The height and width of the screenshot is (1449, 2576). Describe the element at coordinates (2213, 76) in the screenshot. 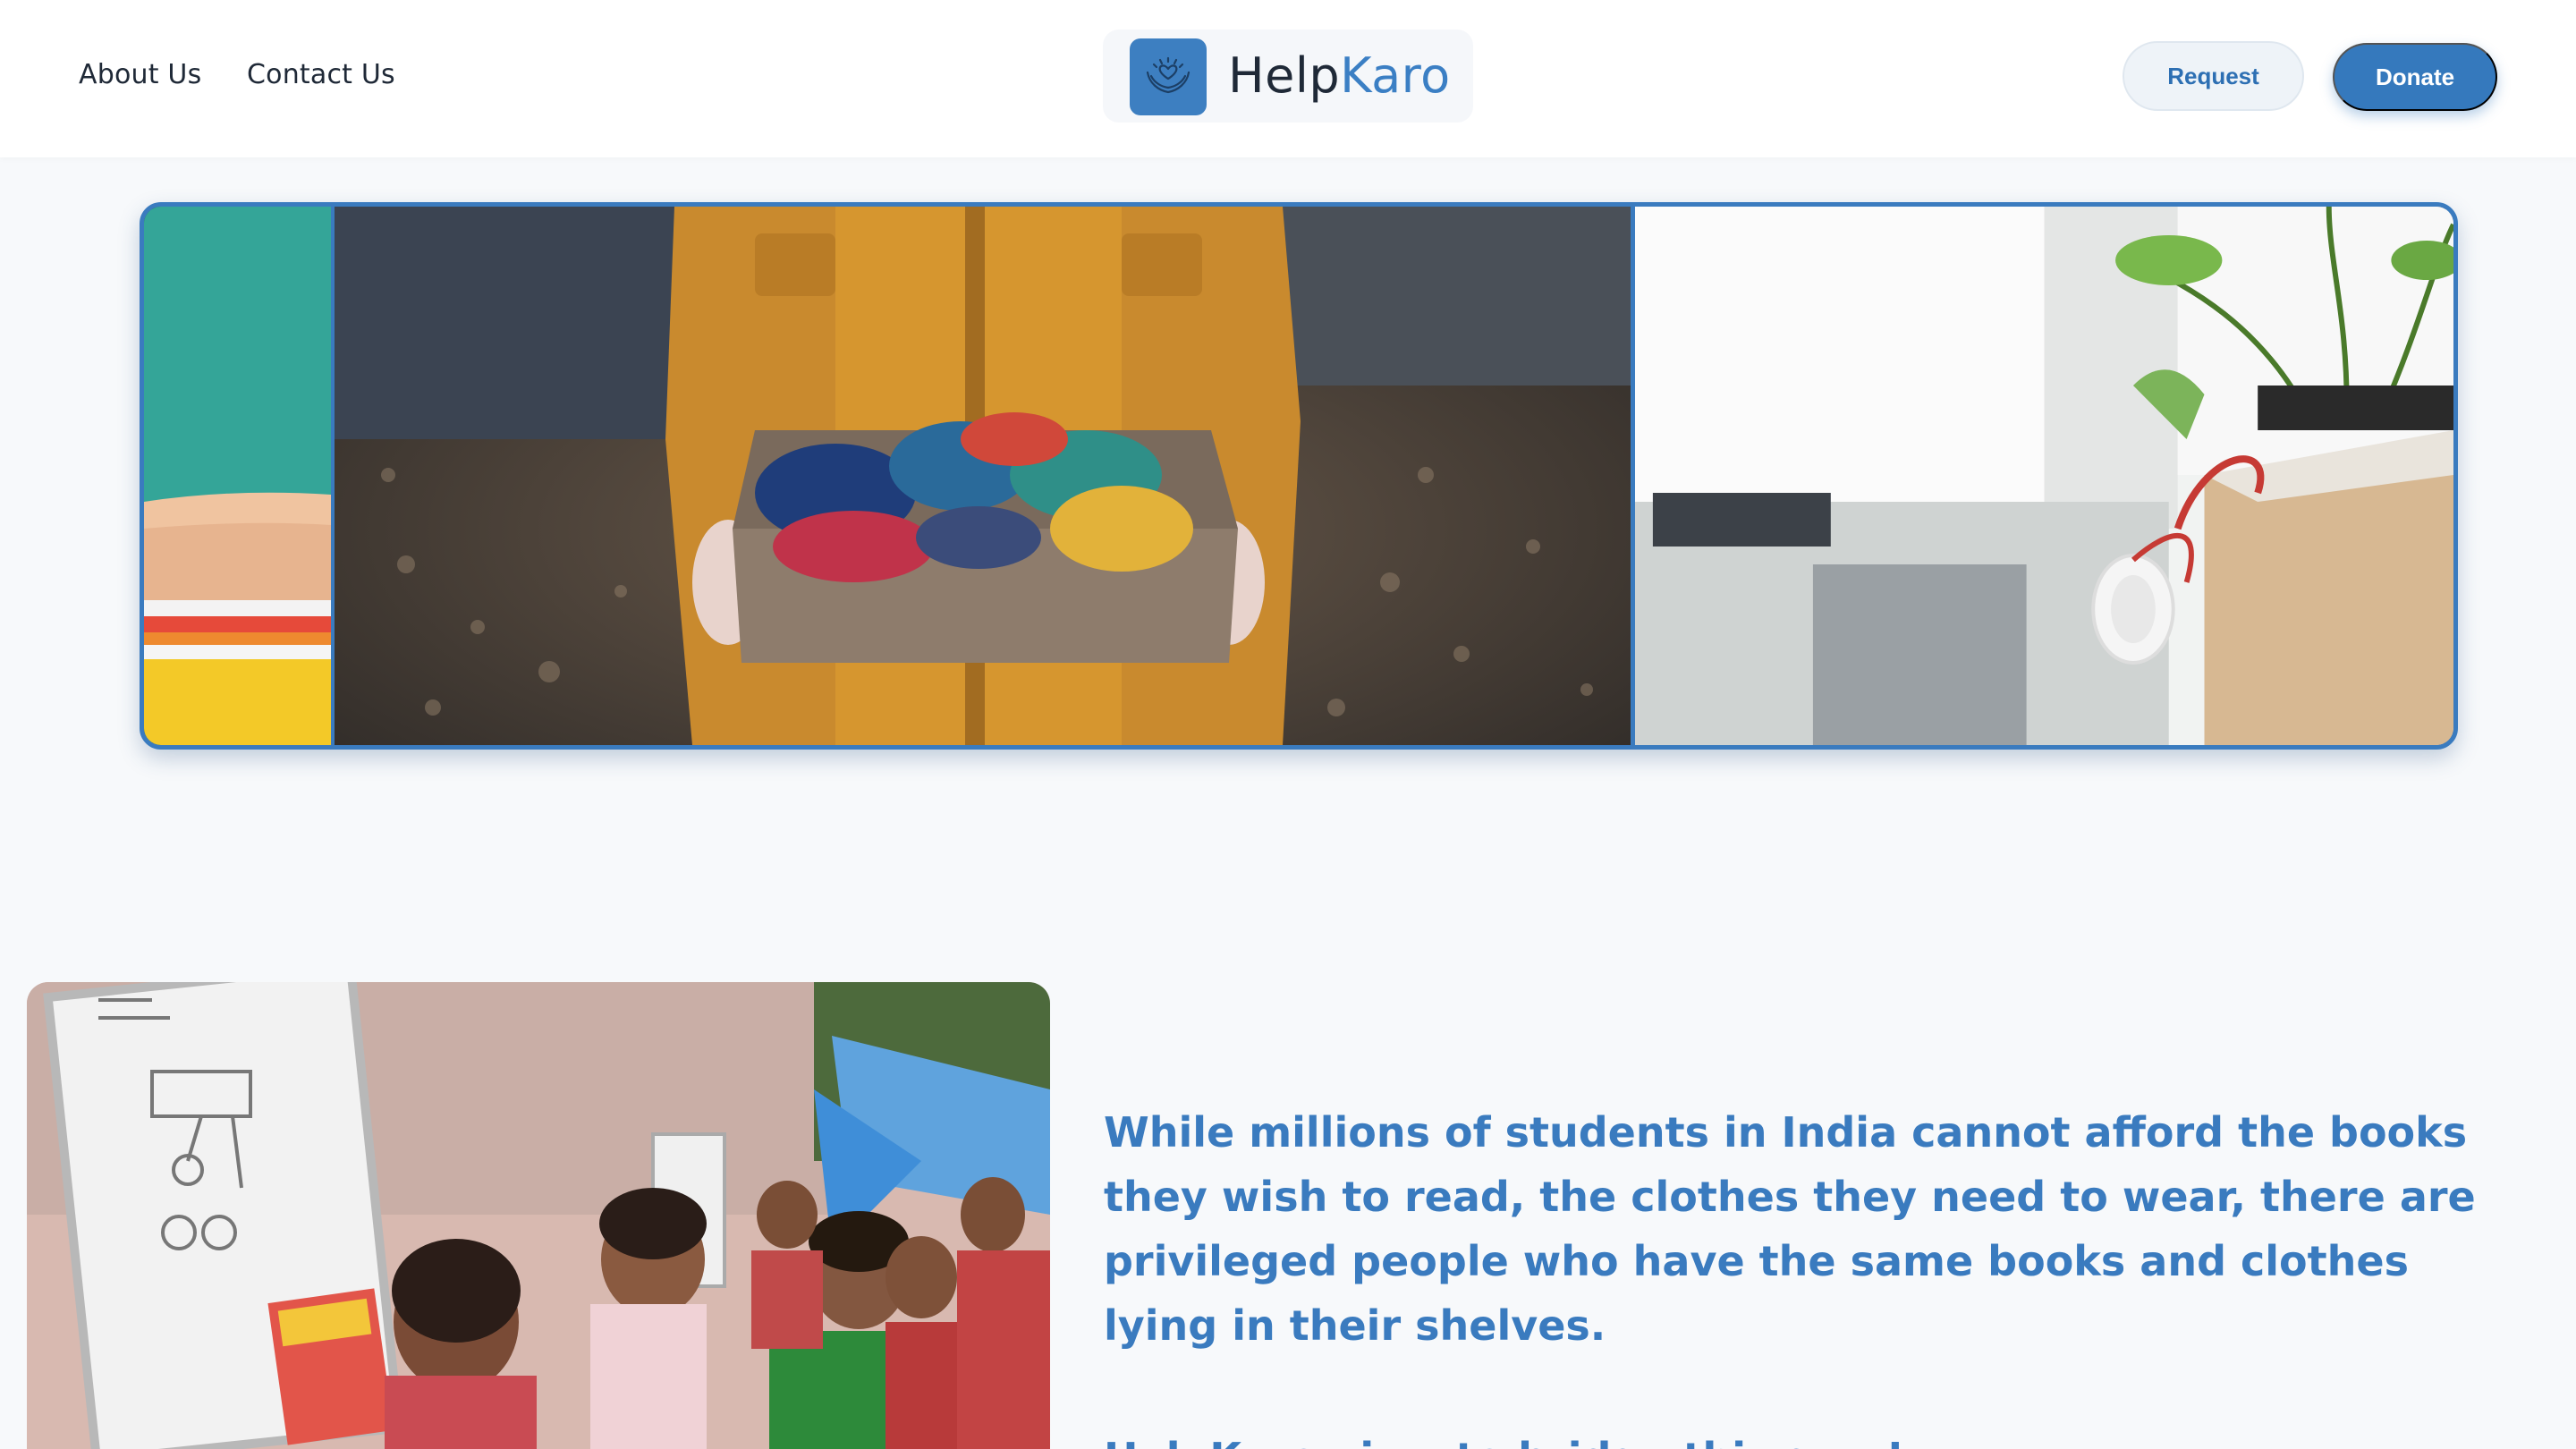

I see `request-button: Request` at that location.